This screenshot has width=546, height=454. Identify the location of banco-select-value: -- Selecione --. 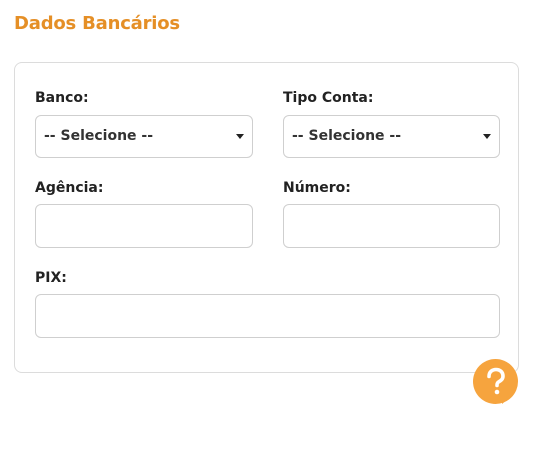
(99, 136).